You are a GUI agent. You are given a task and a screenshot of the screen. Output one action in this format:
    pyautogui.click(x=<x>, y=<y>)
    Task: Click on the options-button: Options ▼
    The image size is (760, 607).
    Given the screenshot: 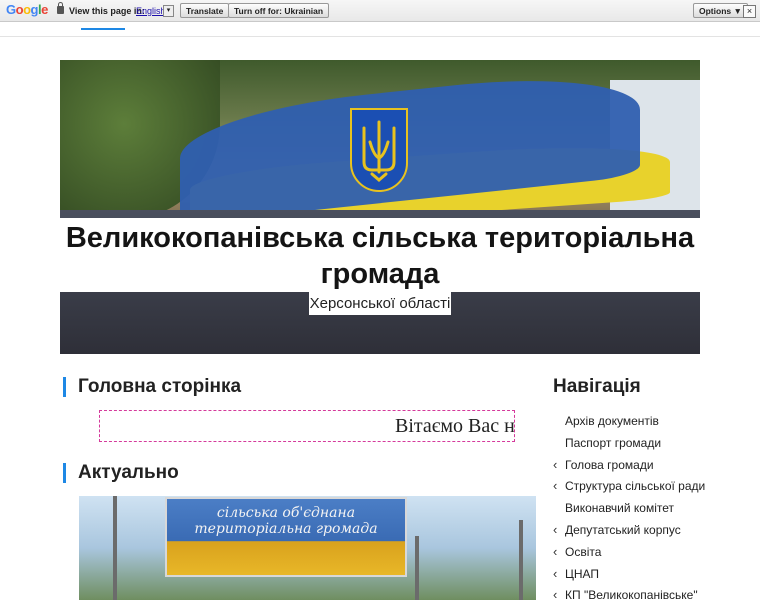 What is the action you would take?
    pyautogui.click(x=720, y=10)
    